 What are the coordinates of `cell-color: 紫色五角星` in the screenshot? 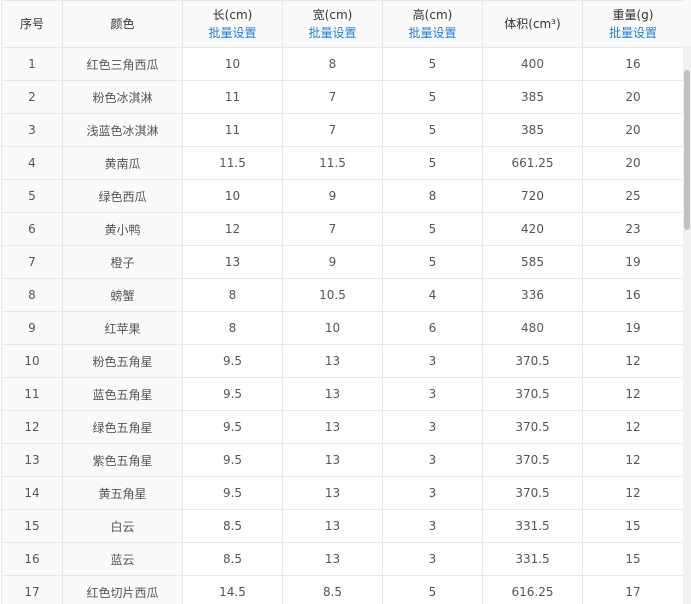 It's located at (122, 460).